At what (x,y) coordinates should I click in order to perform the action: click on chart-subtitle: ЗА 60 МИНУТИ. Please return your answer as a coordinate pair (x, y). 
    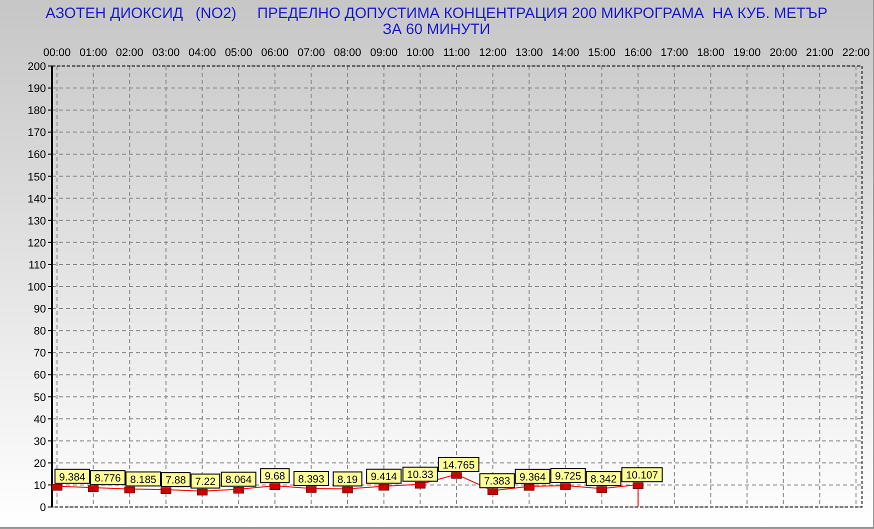
    Looking at the image, I should click on (436, 30).